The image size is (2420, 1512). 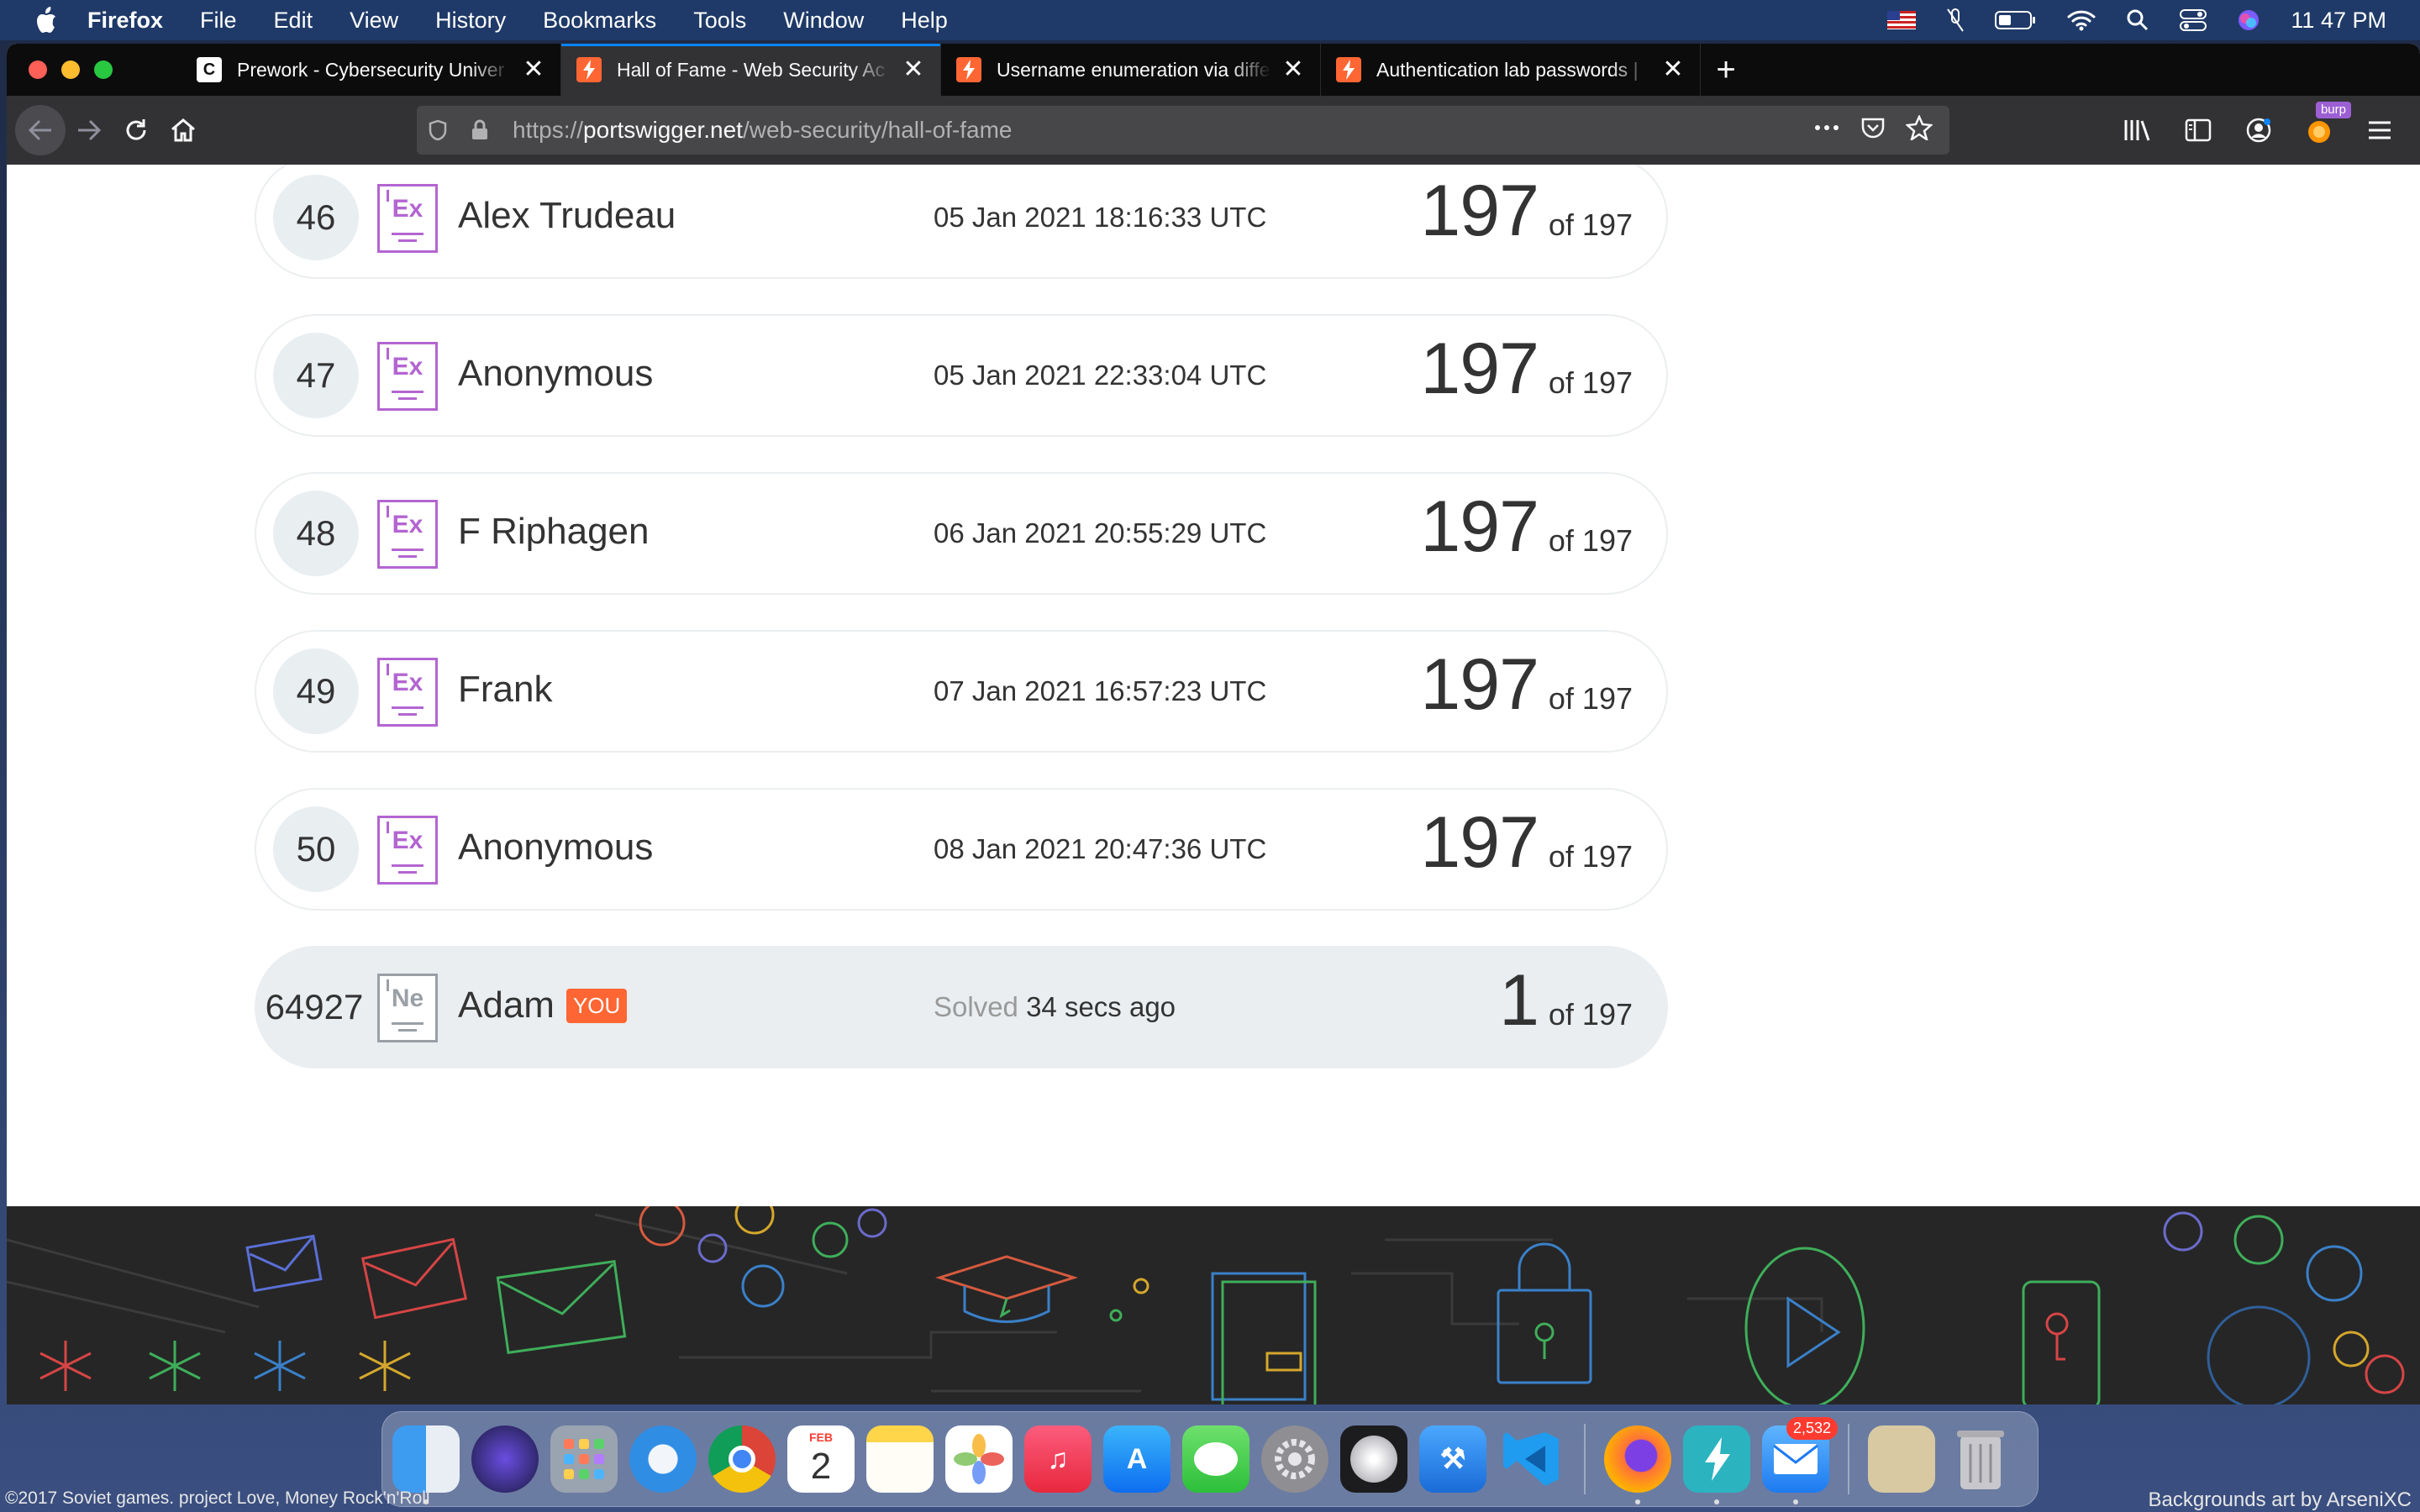 What do you see at coordinates (1716, 1464) in the screenshot?
I see `burp-suite-icon` at bounding box center [1716, 1464].